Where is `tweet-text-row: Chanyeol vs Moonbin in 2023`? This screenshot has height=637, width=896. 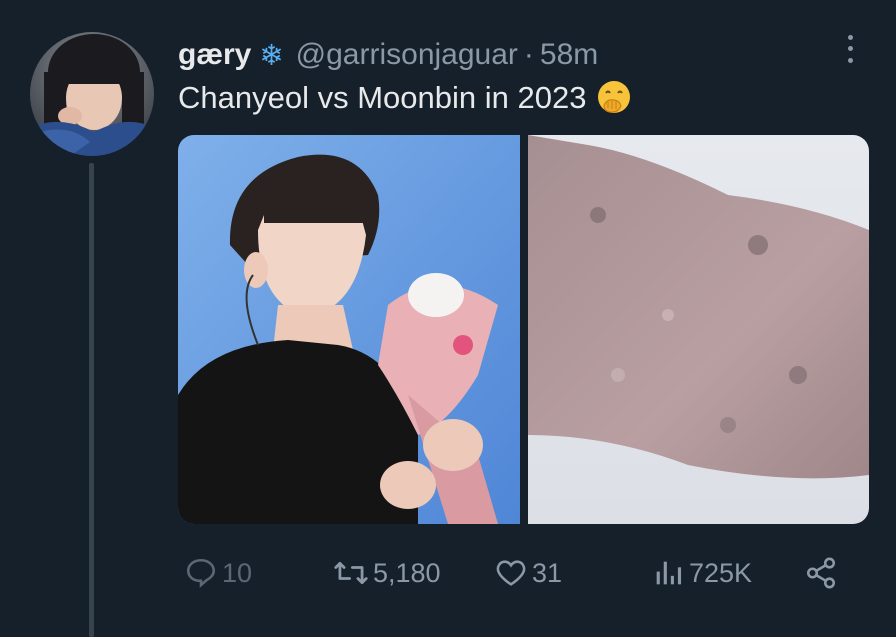
tweet-text-row: Chanyeol vs Moonbin in 2023 is located at coordinates (405, 98).